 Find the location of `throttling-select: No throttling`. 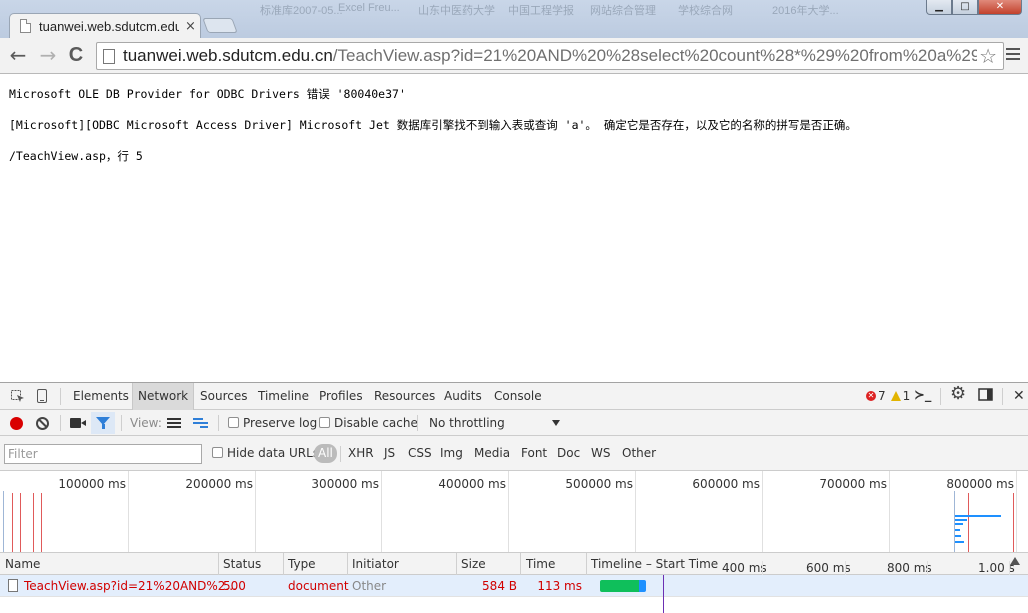

throttling-select: No throttling is located at coordinates (467, 423).